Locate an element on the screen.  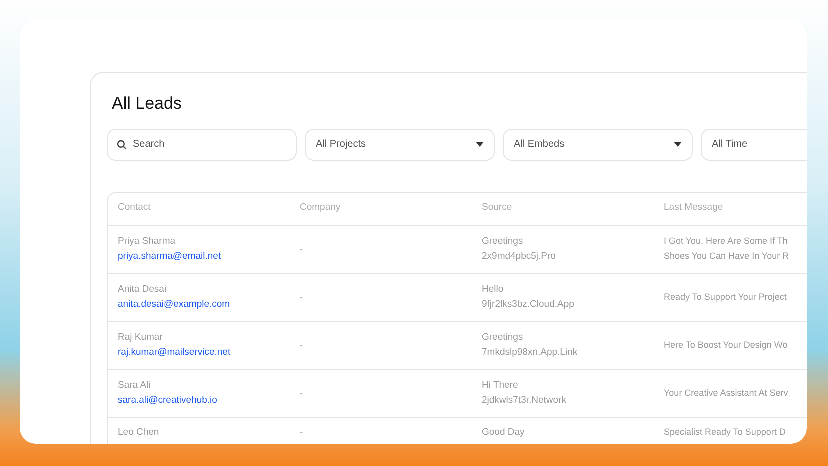
source-title: Hello is located at coordinates (493, 290).